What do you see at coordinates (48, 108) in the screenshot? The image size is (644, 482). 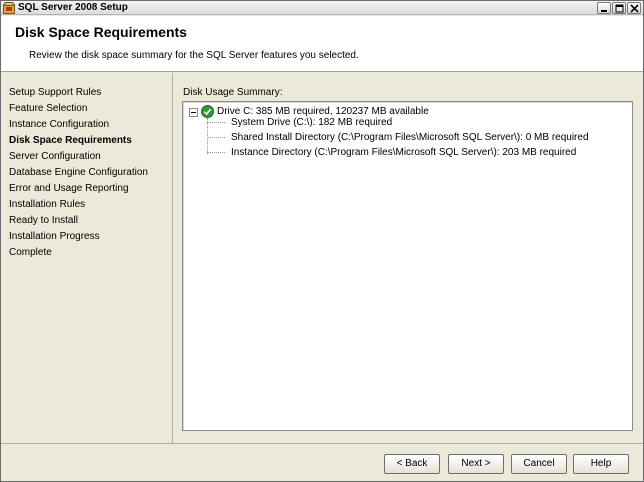 I see `sidebar-item-feature-selection: Feature Selection` at bounding box center [48, 108].